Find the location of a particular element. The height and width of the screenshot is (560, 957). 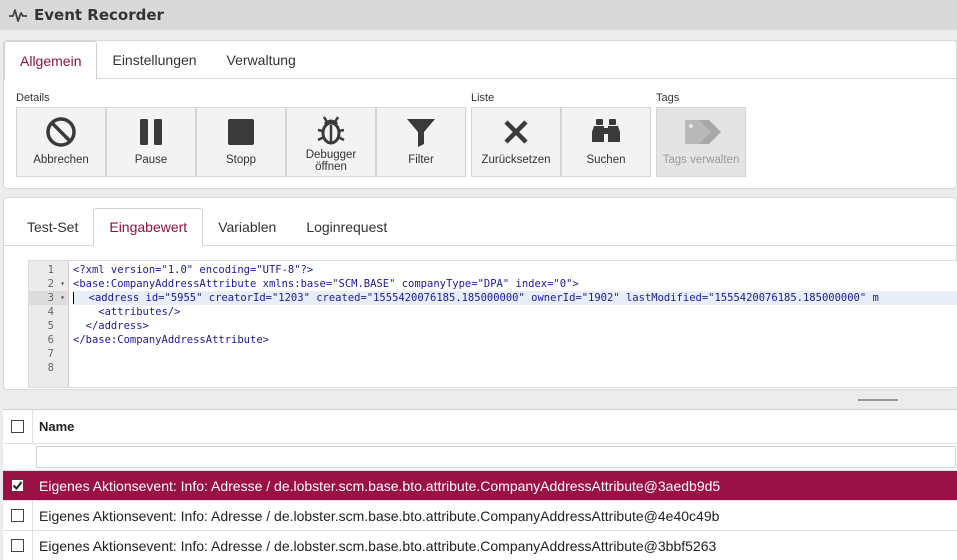

select-all-cell is located at coordinates (18, 426).